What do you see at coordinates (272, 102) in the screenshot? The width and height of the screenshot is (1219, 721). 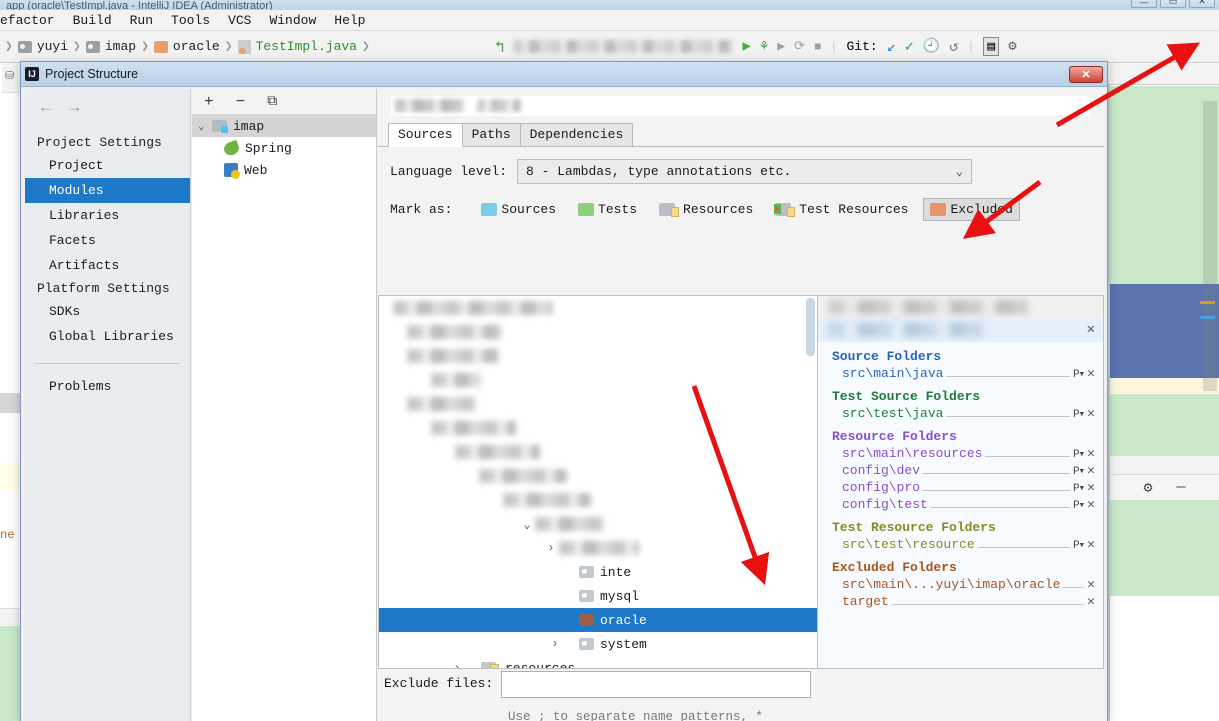 I see `copy-module-button: ⧉` at bounding box center [272, 102].